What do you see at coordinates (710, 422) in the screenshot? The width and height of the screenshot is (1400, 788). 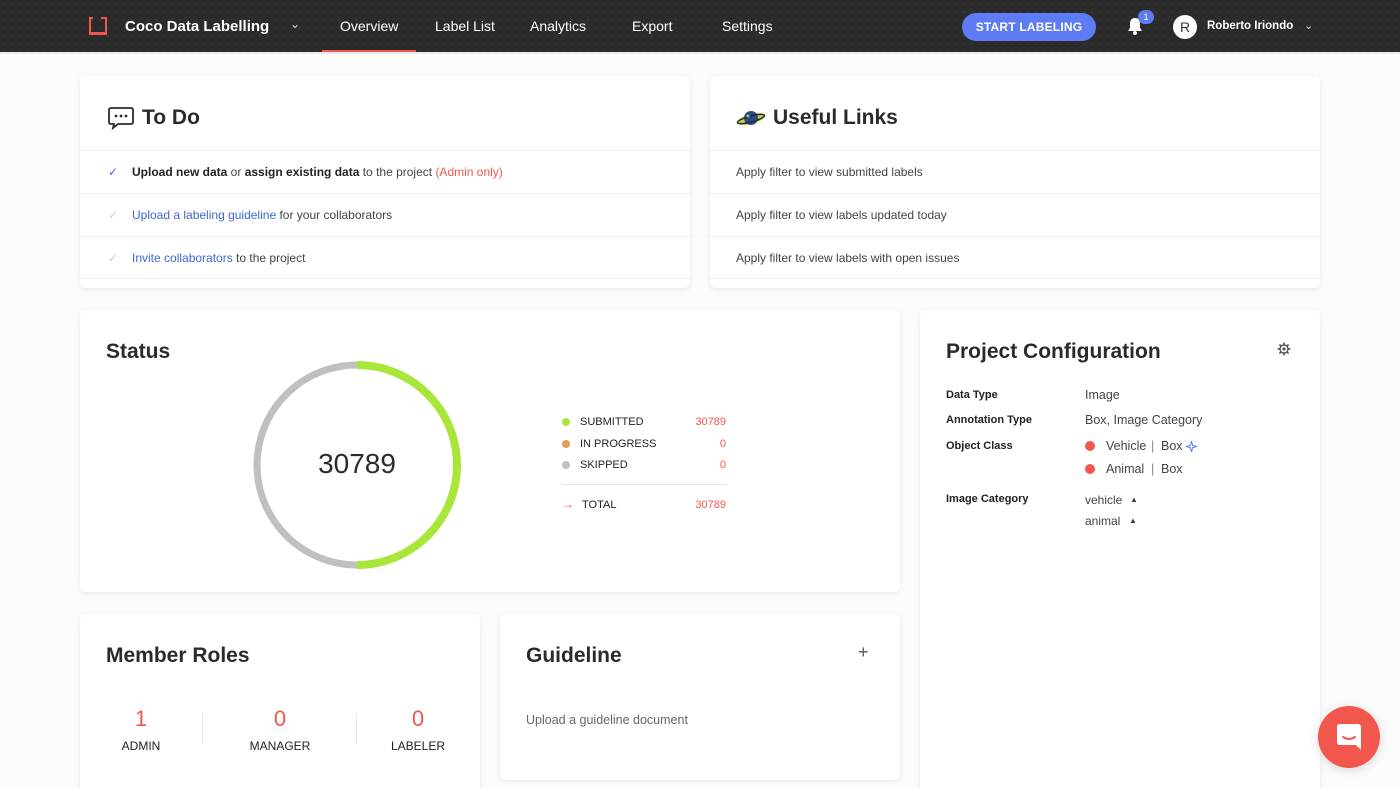 I see `submitted-legend-value: 30789` at bounding box center [710, 422].